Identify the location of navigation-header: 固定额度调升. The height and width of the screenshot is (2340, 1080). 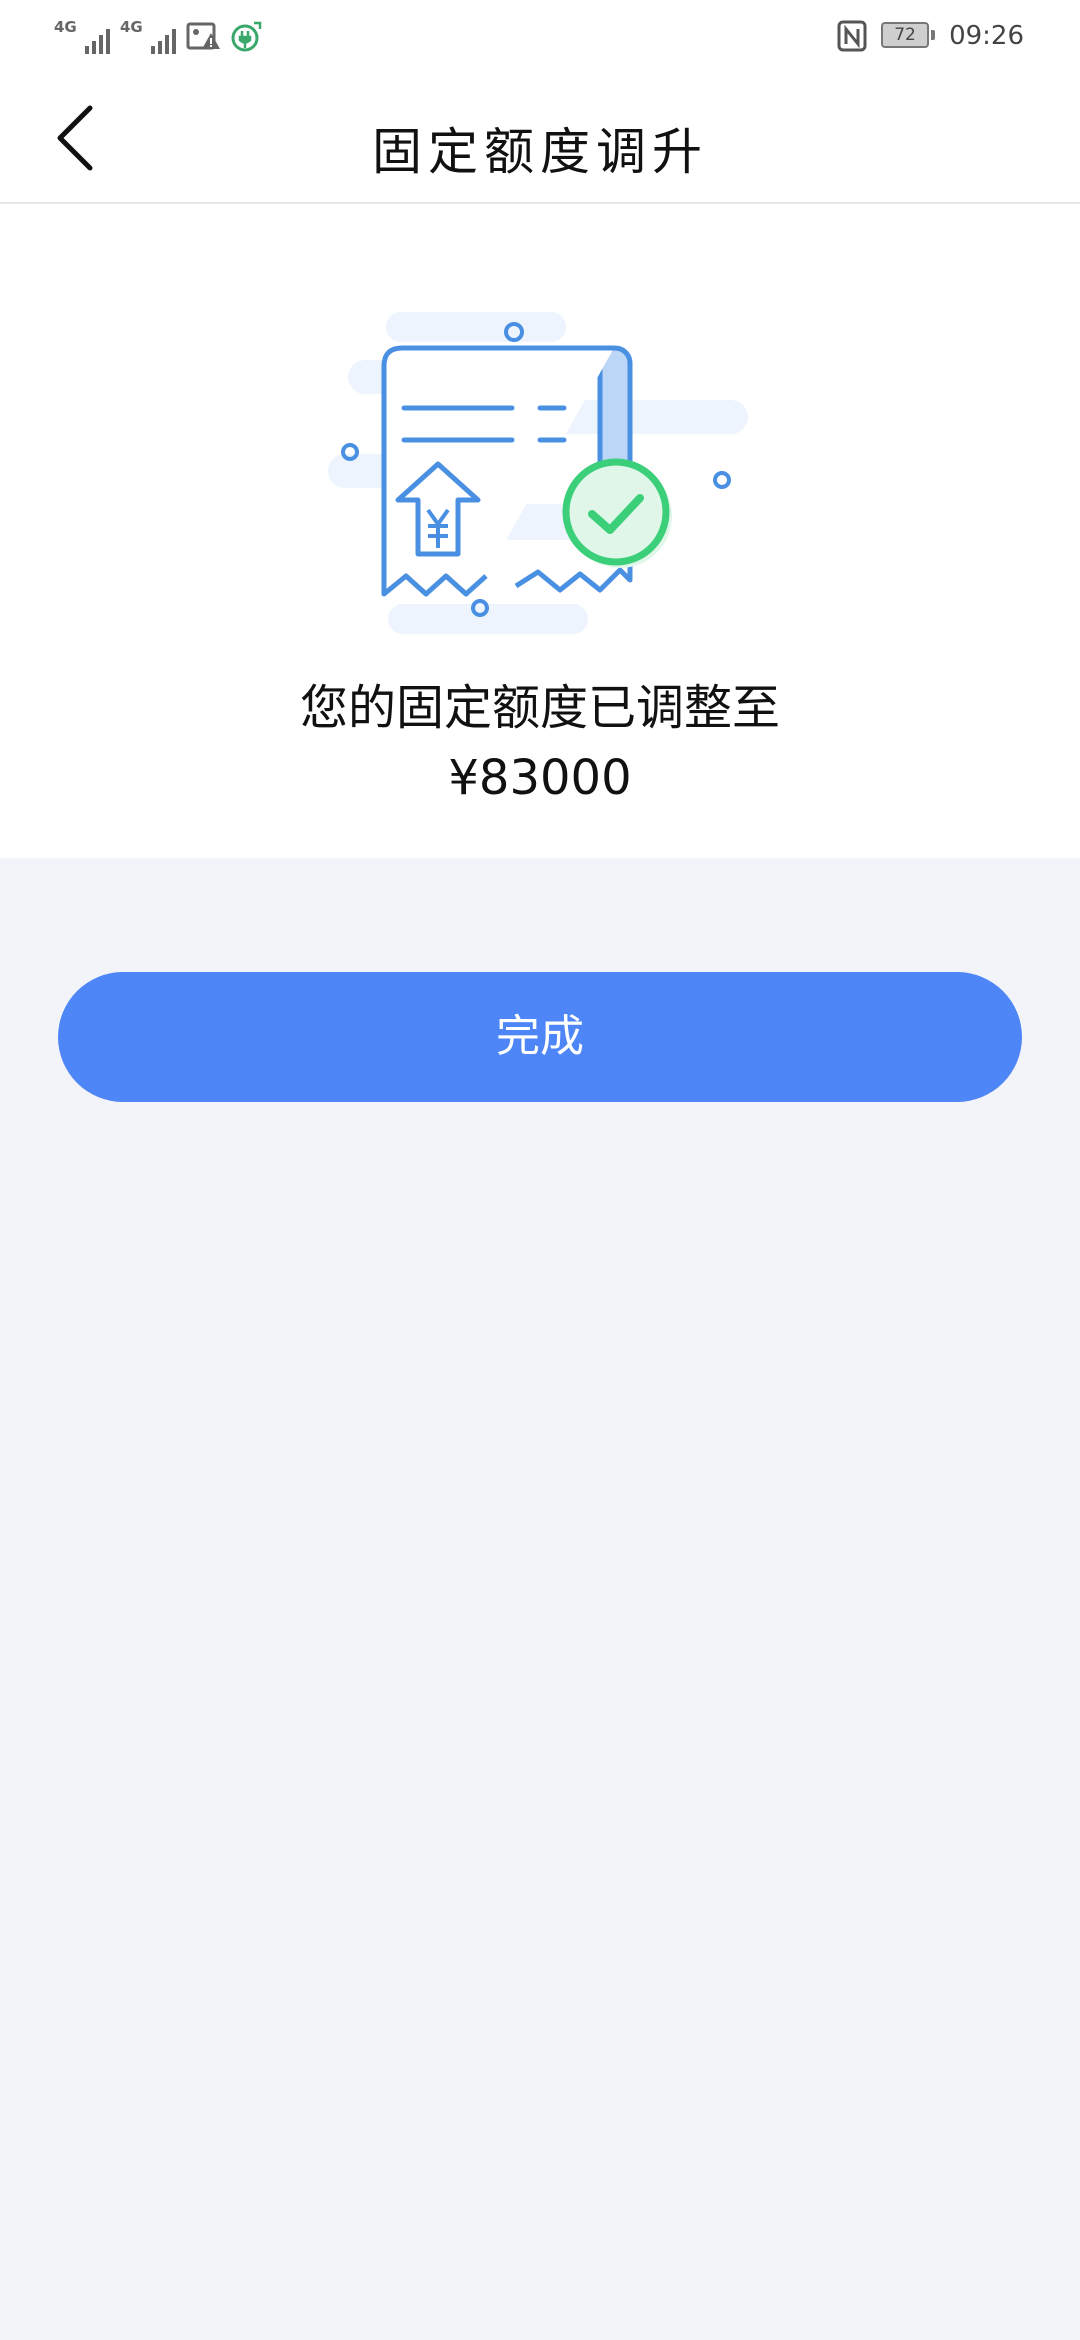
(540, 140).